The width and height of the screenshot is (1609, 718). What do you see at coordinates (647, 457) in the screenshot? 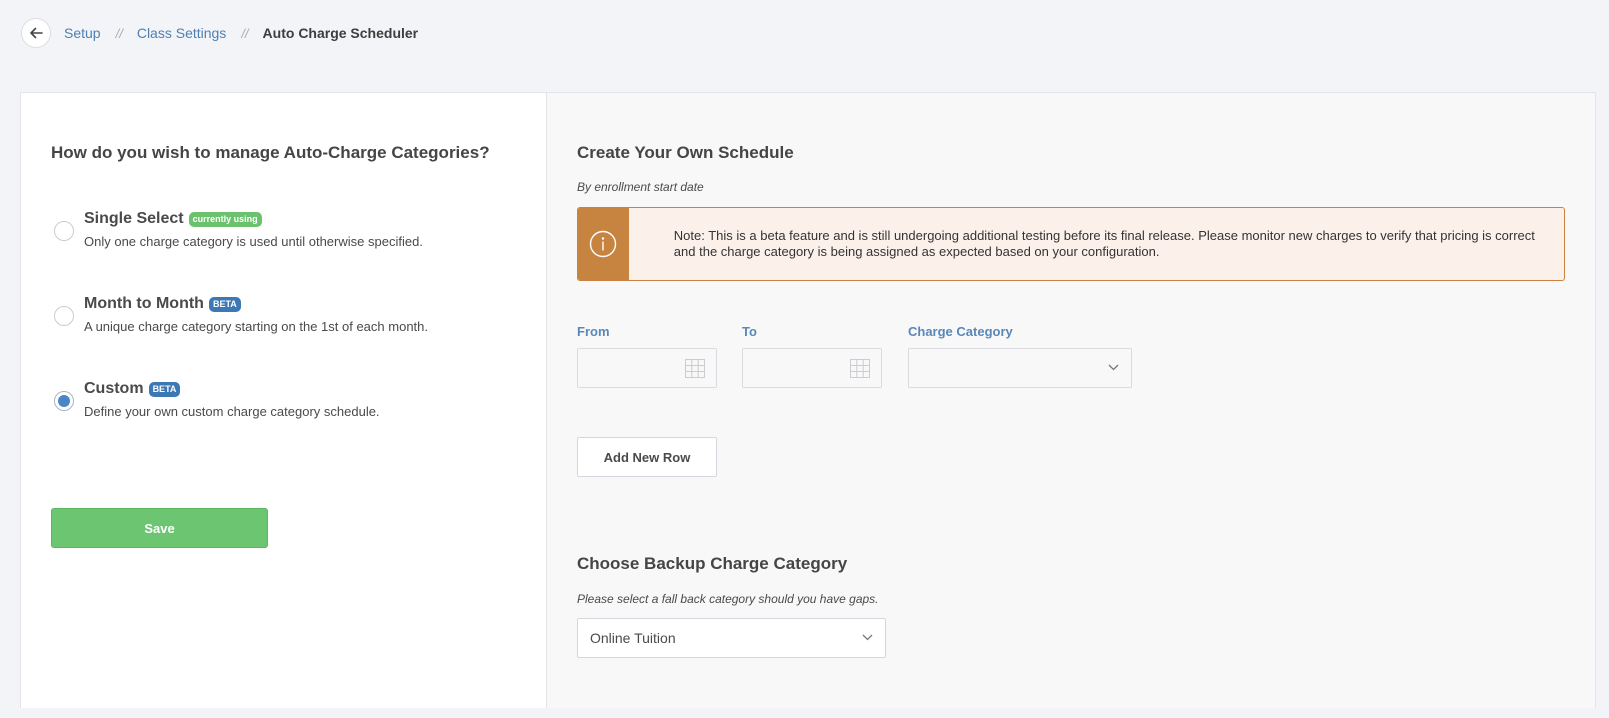
I see `add-new-row-button: Add New Row` at bounding box center [647, 457].